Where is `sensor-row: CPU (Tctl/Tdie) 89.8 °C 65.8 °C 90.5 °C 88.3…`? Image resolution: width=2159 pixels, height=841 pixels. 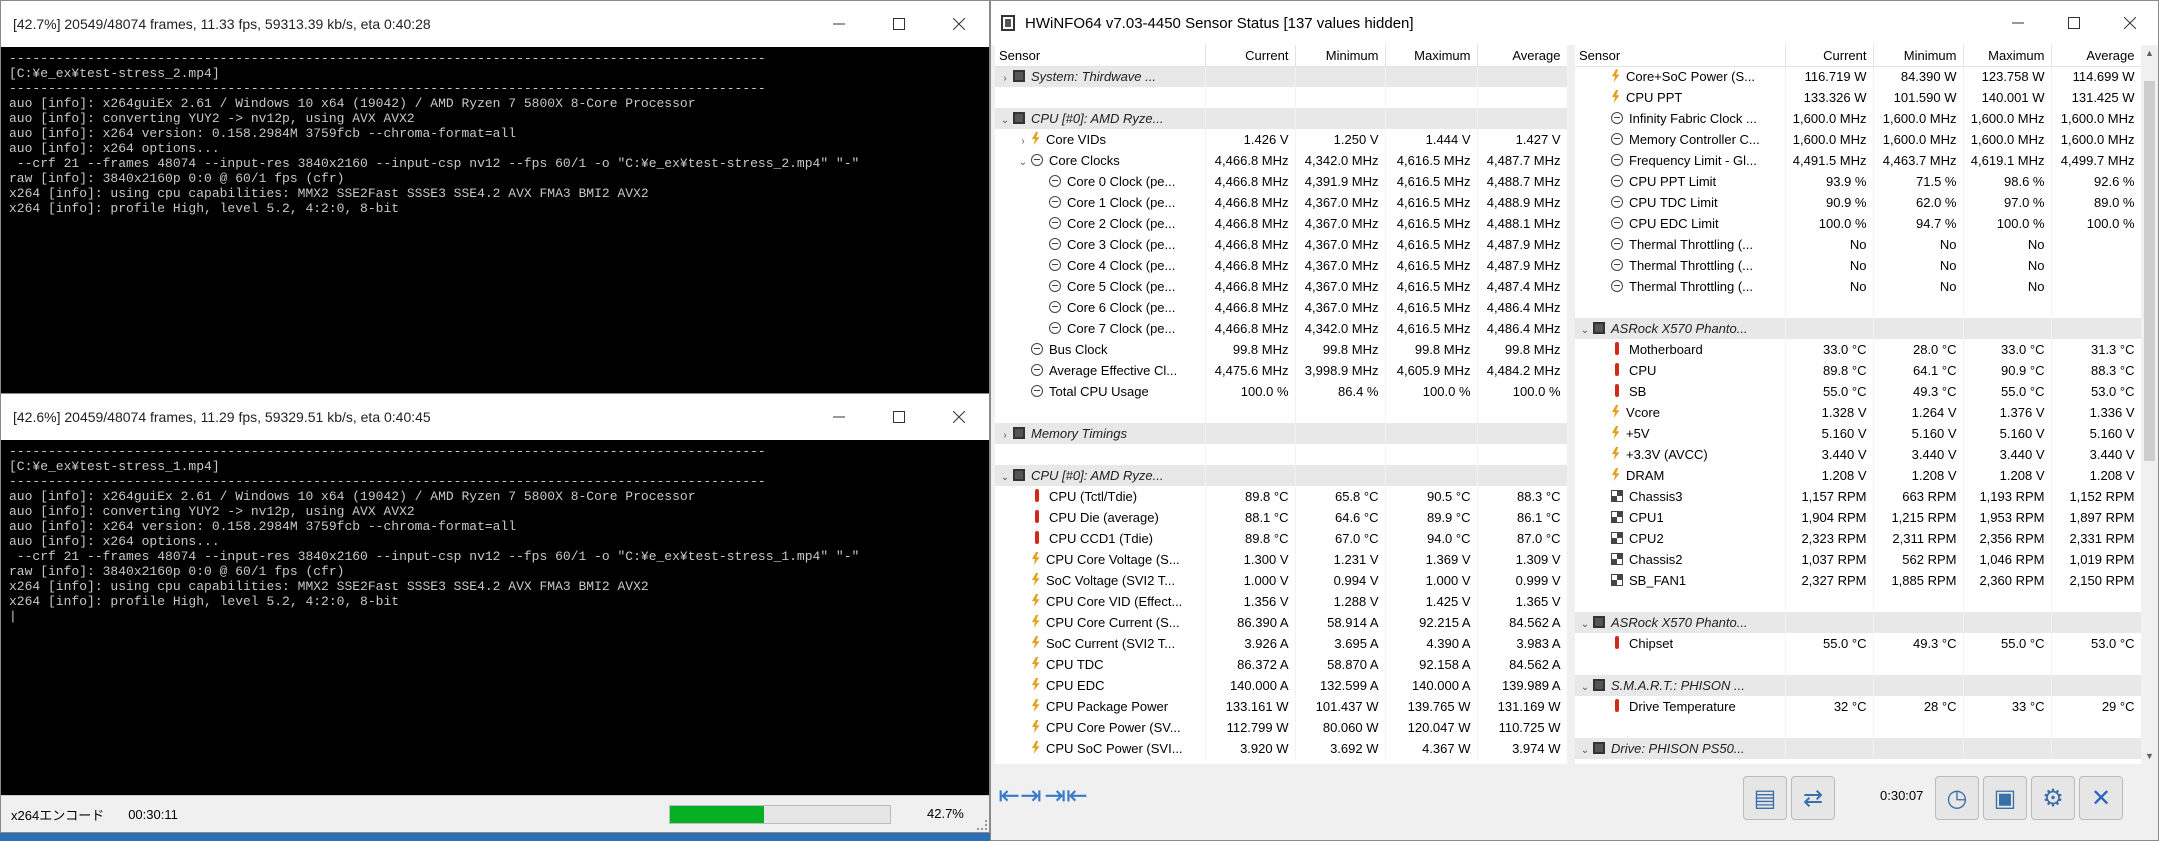
sensor-row: CPU (Tctl/Tdie) 89.8 °C 65.8 °C 90.5 °C 88.3… is located at coordinates (1281, 496).